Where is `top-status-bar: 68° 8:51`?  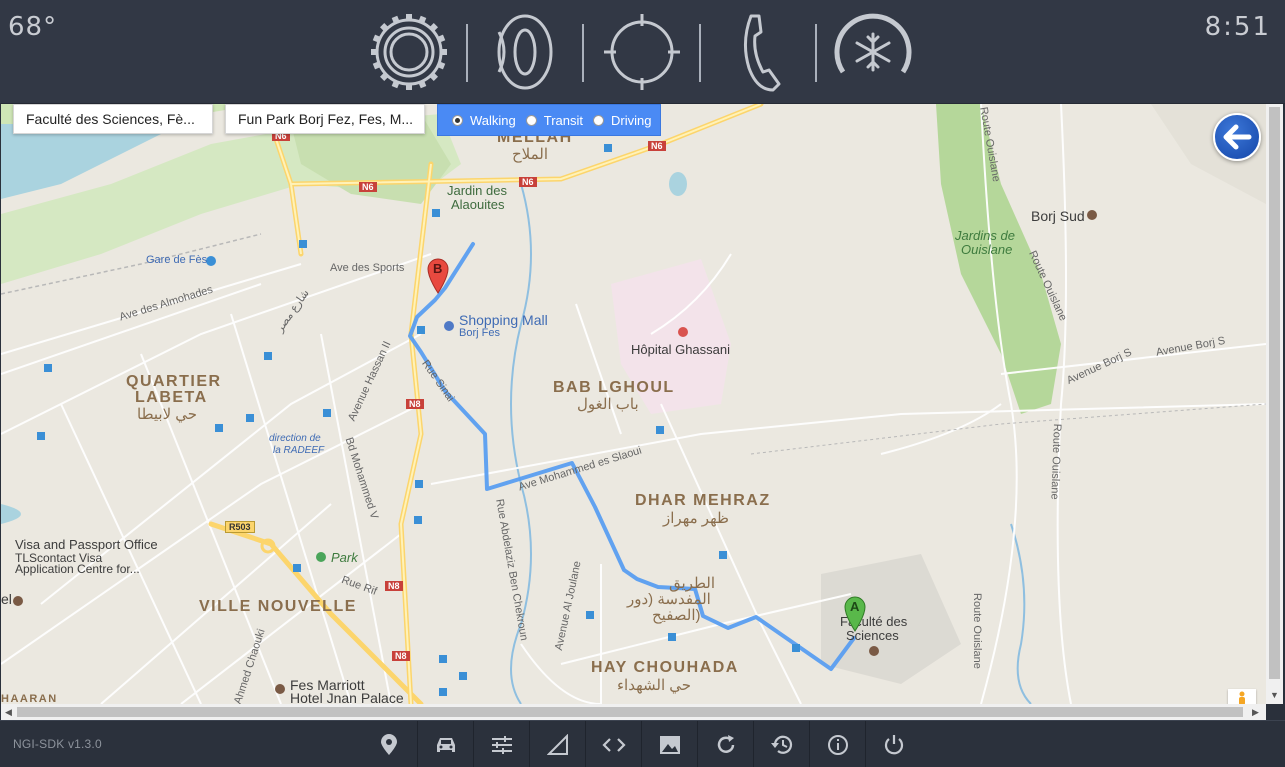
top-status-bar: 68° 8:51 is located at coordinates (642, 52).